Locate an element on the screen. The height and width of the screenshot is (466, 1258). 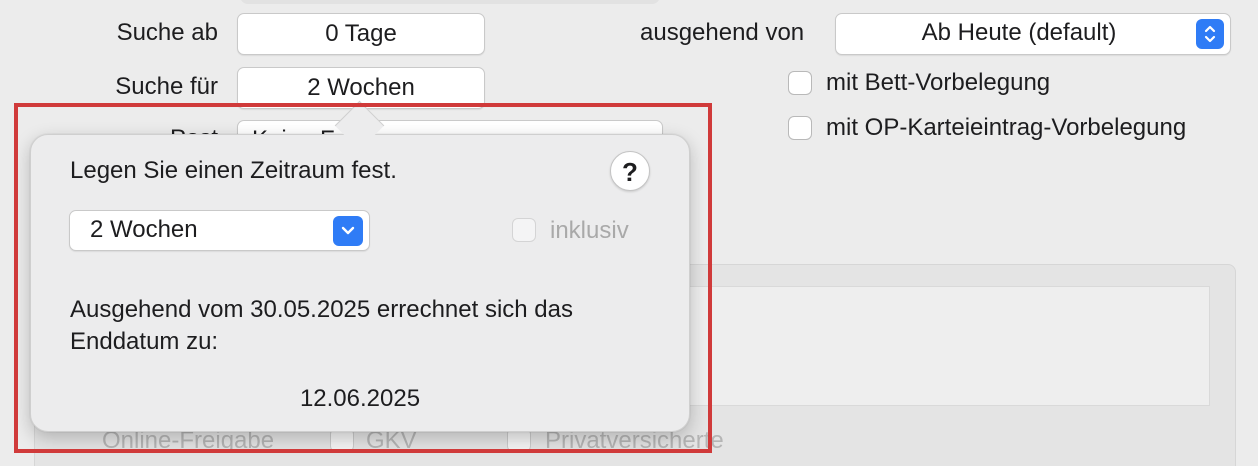
op-entry-checkbox is located at coordinates (800, 128).